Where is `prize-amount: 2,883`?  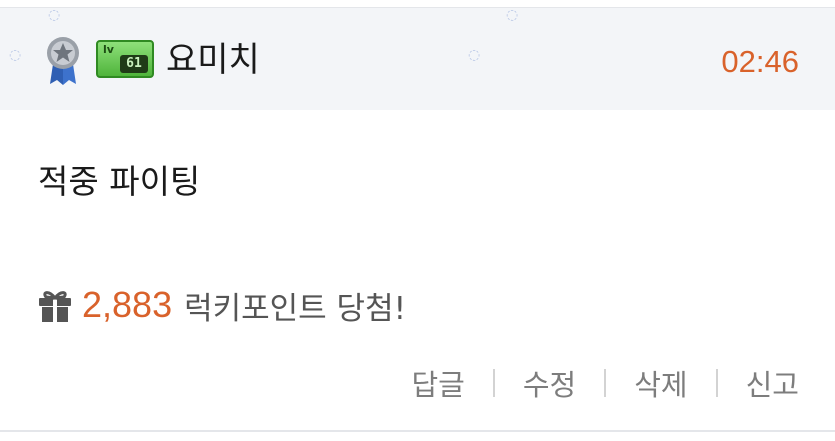 prize-amount: 2,883 is located at coordinates (127, 304).